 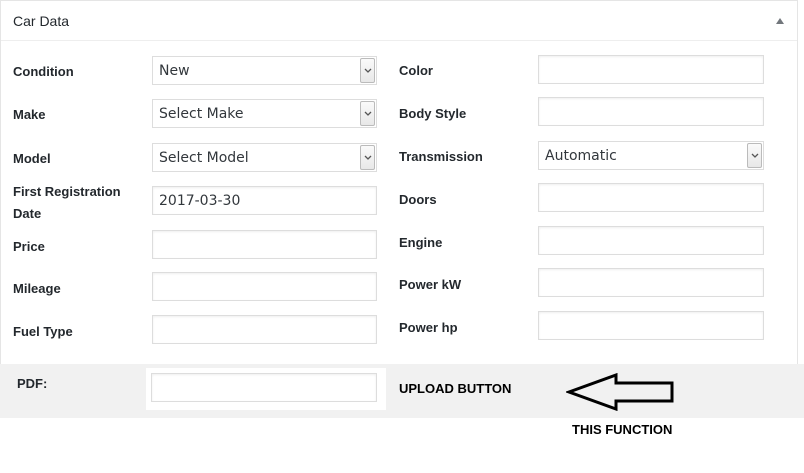 What do you see at coordinates (32, 383) in the screenshot?
I see `pdf-label: PDF:` at bounding box center [32, 383].